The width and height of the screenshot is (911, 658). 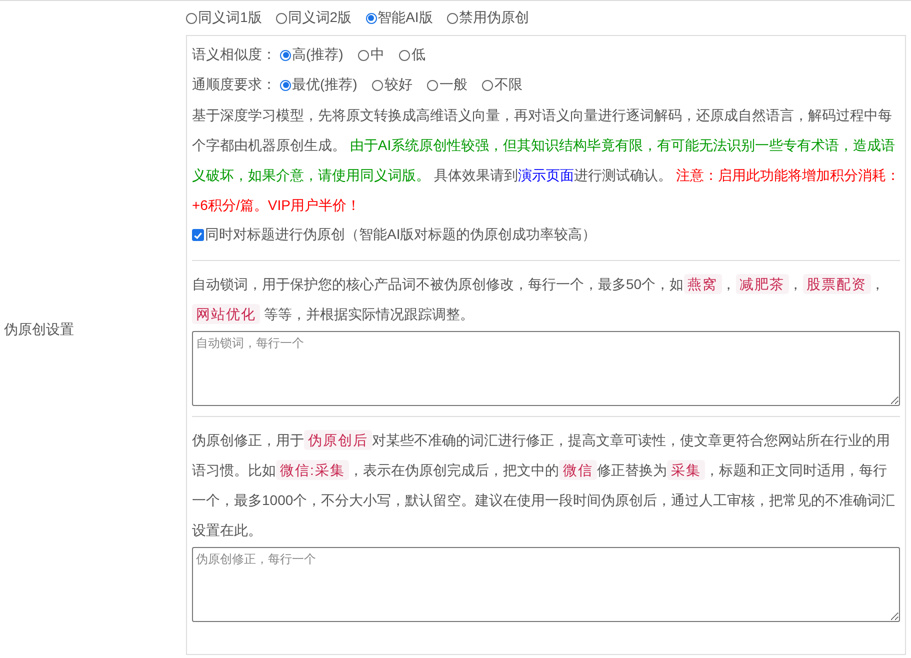 I want to click on fluency-label: 通顺度要求：, so click(x=234, y=85).